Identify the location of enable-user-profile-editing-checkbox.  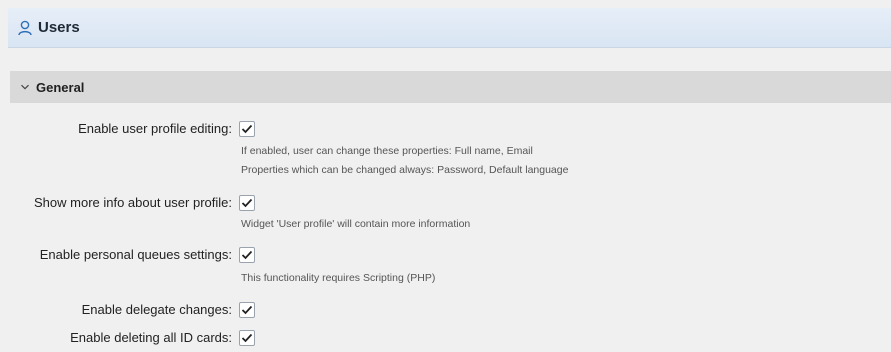
(247, 129).